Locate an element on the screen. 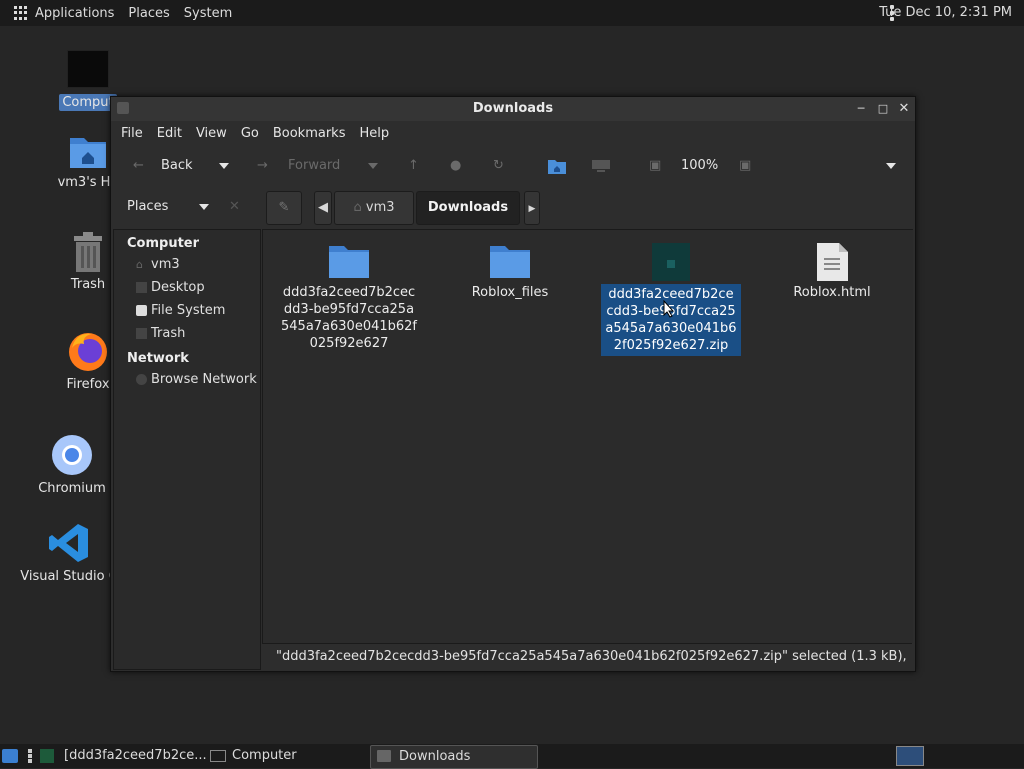 Image resolution: width=1024 pixels, height=769 pixels. home-icon: ⌂ is located at coordinates (139, 264).